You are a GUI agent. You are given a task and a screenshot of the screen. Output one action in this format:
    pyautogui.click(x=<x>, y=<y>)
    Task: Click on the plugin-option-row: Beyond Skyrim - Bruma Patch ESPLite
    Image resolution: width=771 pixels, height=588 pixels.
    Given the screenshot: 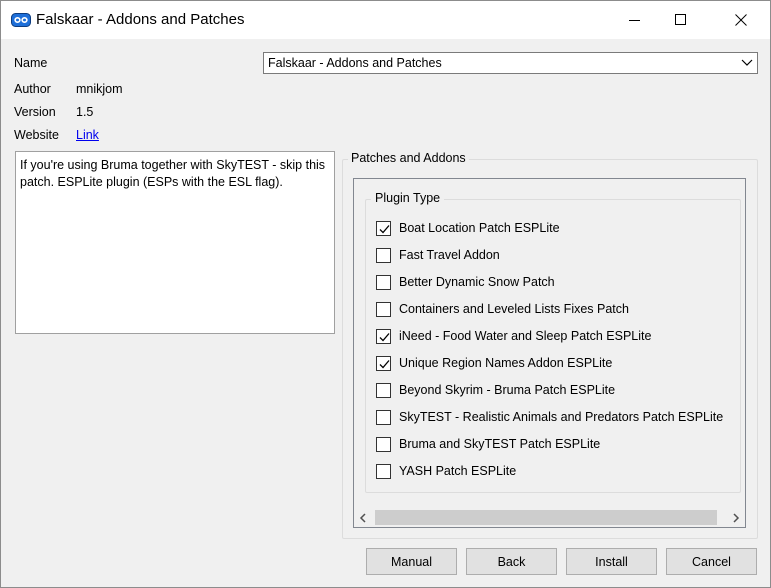 What is the action you would take?
    pyautogui.click(x=495, y=390)
    